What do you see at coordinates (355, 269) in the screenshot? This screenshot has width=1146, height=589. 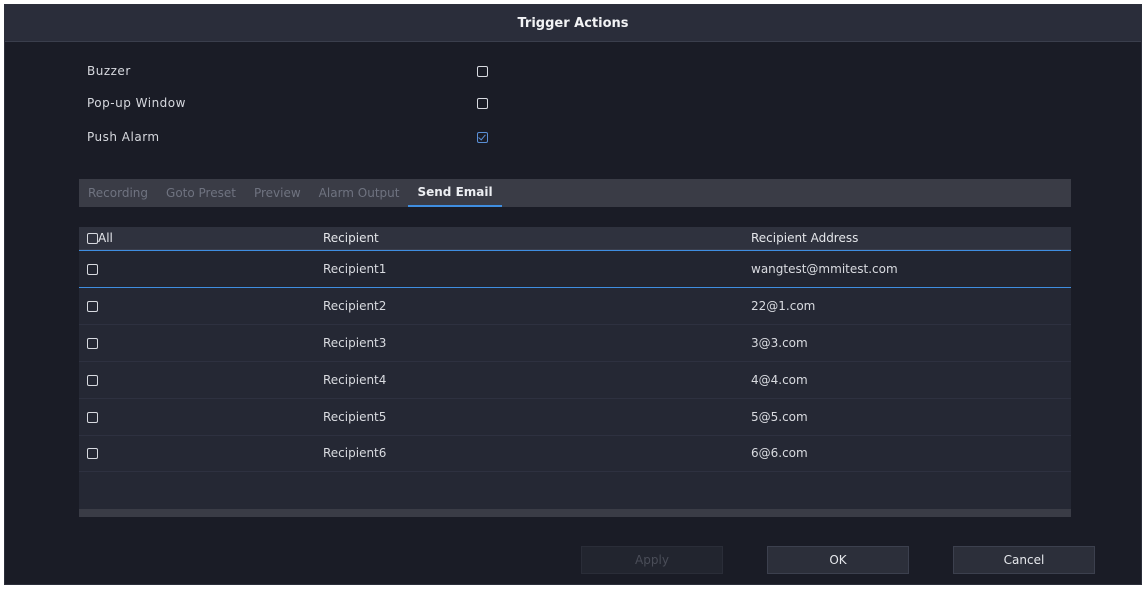 I see `recipient-name: Recipient1` at bounding box center [355, 269].